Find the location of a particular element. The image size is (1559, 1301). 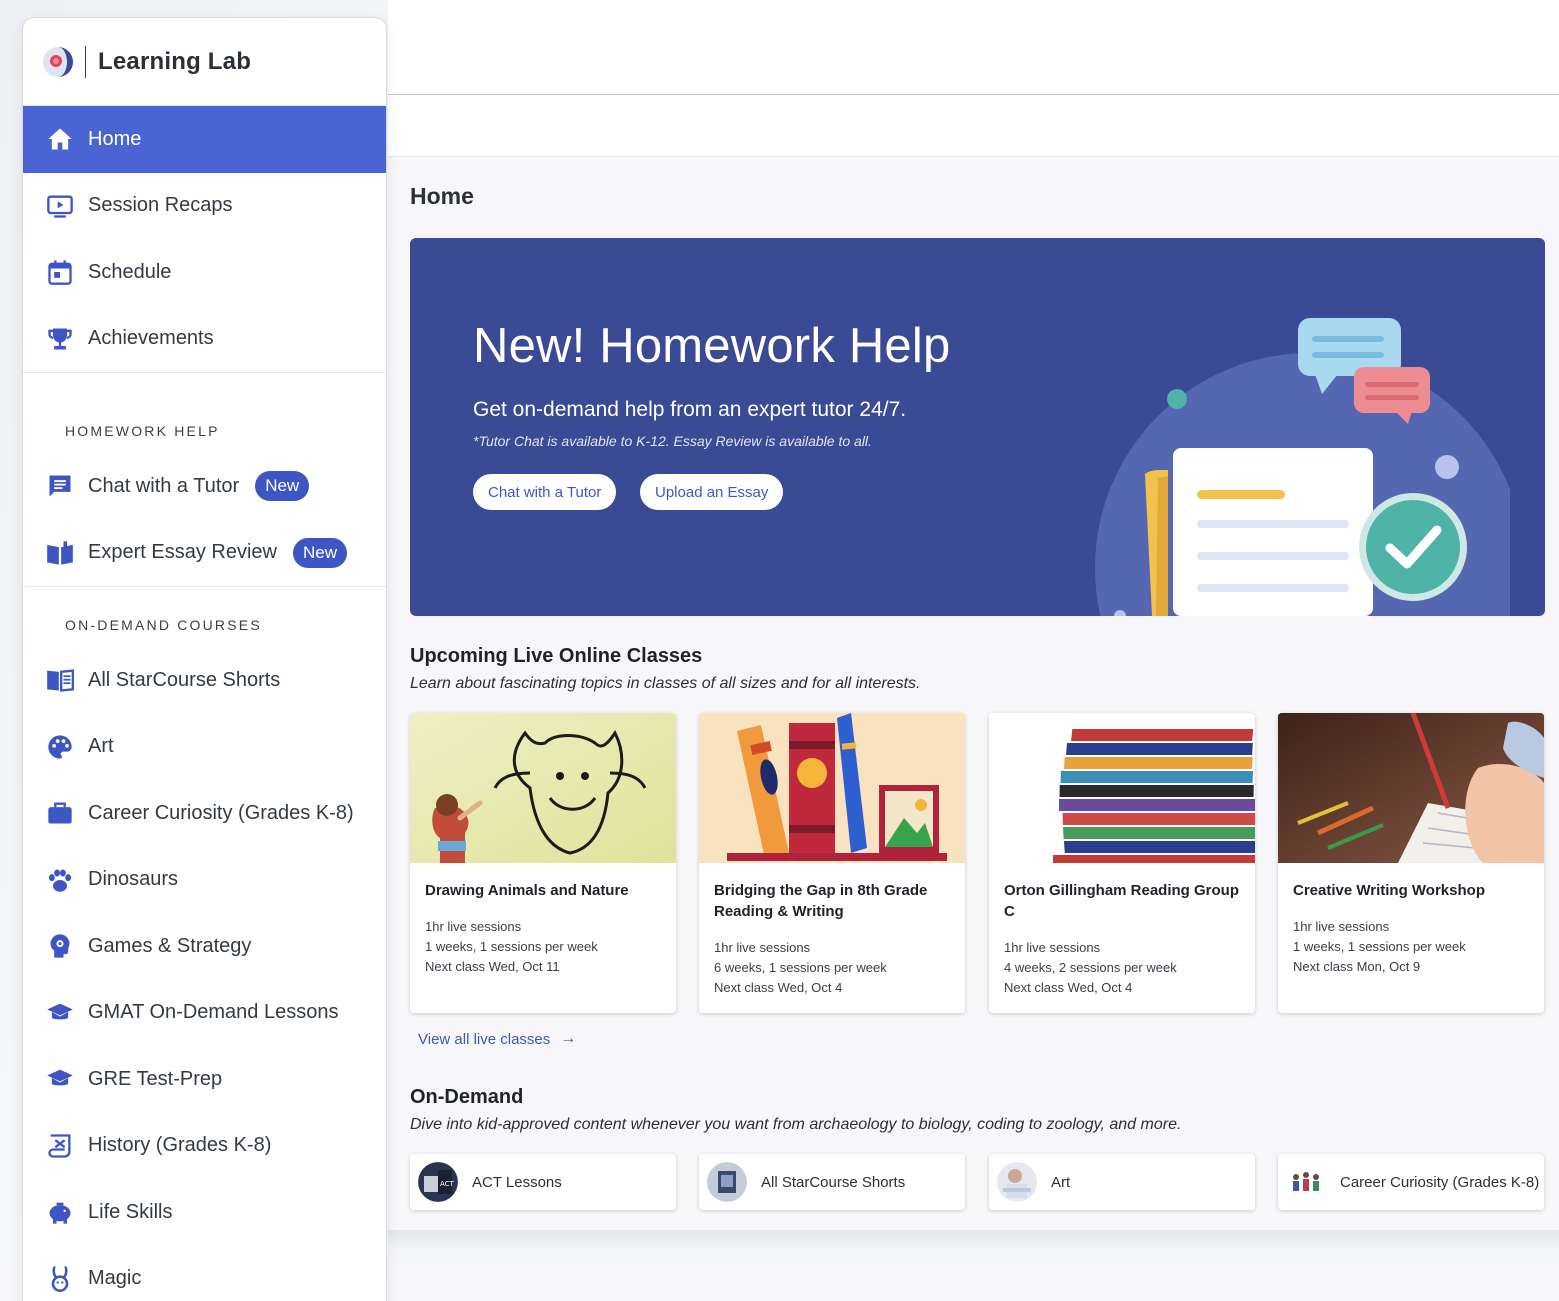

home-icon is located at coordinates (60, 139).